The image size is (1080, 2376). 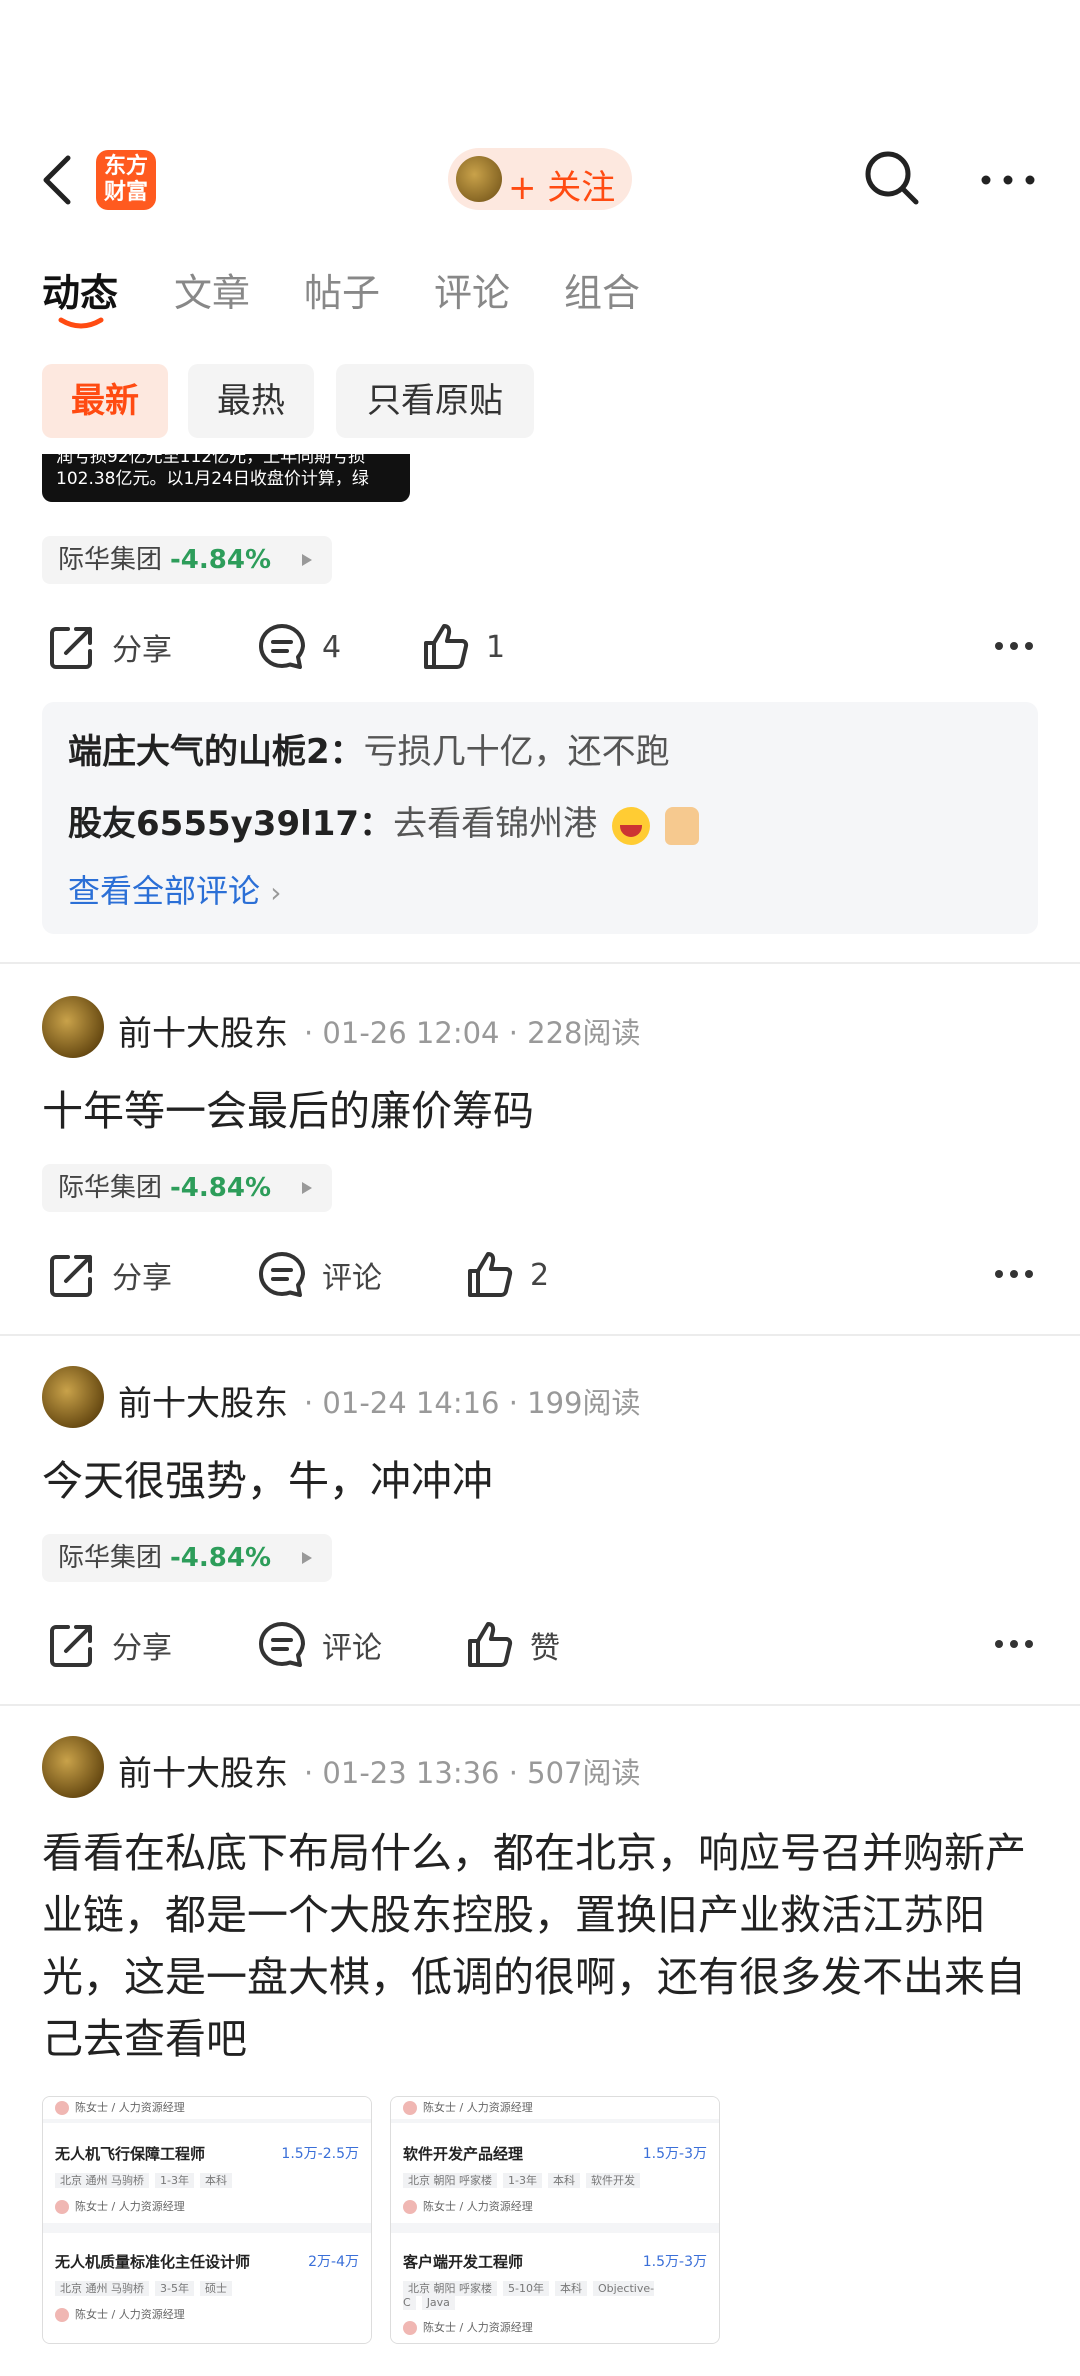 I want to click on like-button: 2, so click(x=506, y=1275).